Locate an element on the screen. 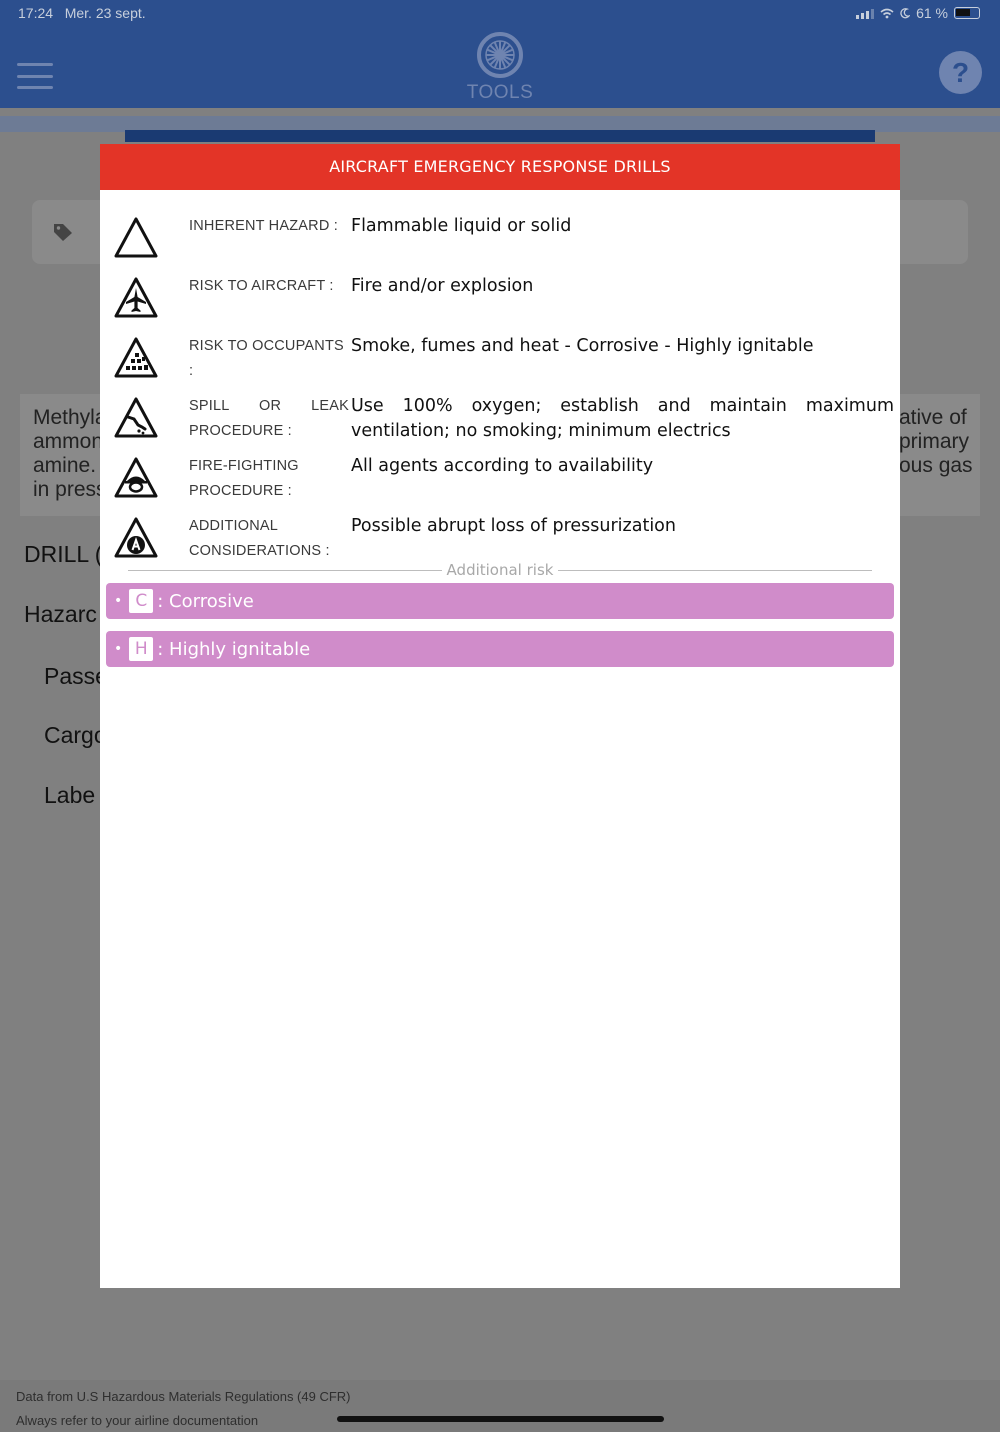  risk-label: : Corrosive is located at coordinates (205, 601).